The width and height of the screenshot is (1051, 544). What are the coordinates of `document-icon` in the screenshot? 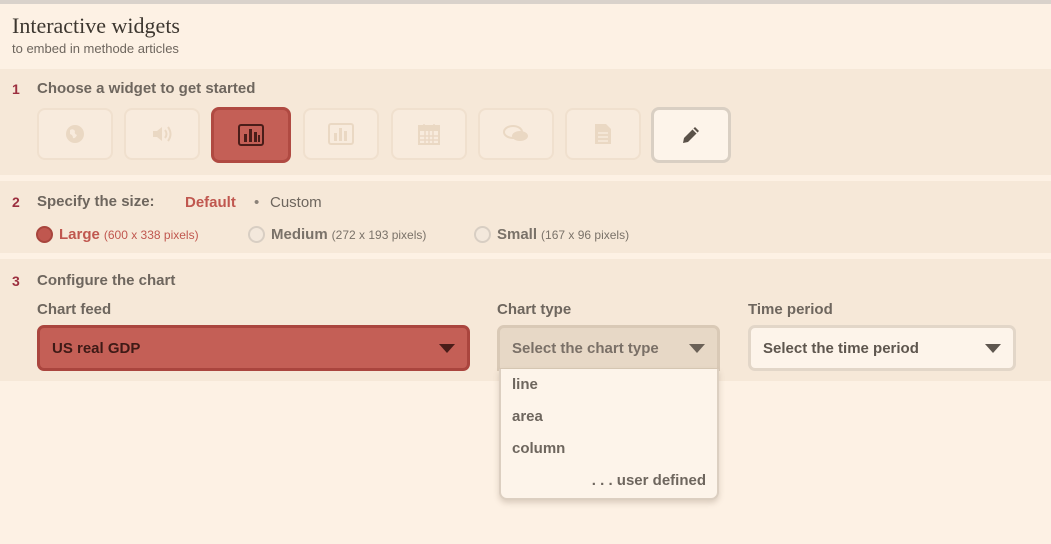 It's located at (603, 134).